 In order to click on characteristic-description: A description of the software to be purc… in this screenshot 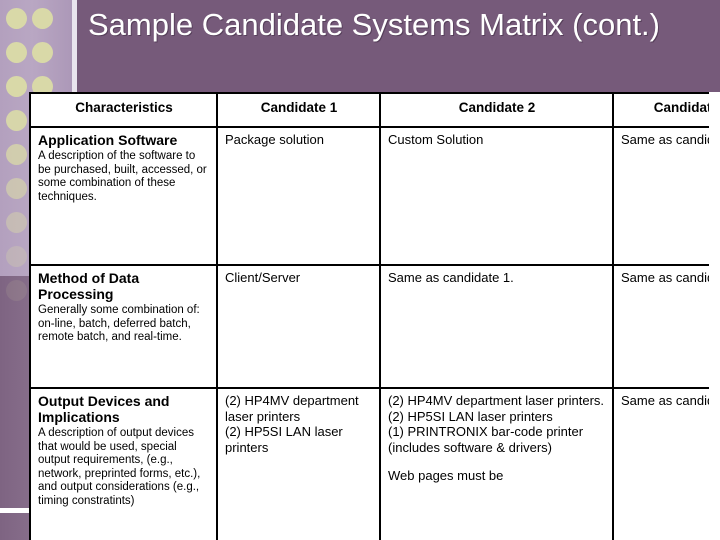, I will do `click(122, 176)`.